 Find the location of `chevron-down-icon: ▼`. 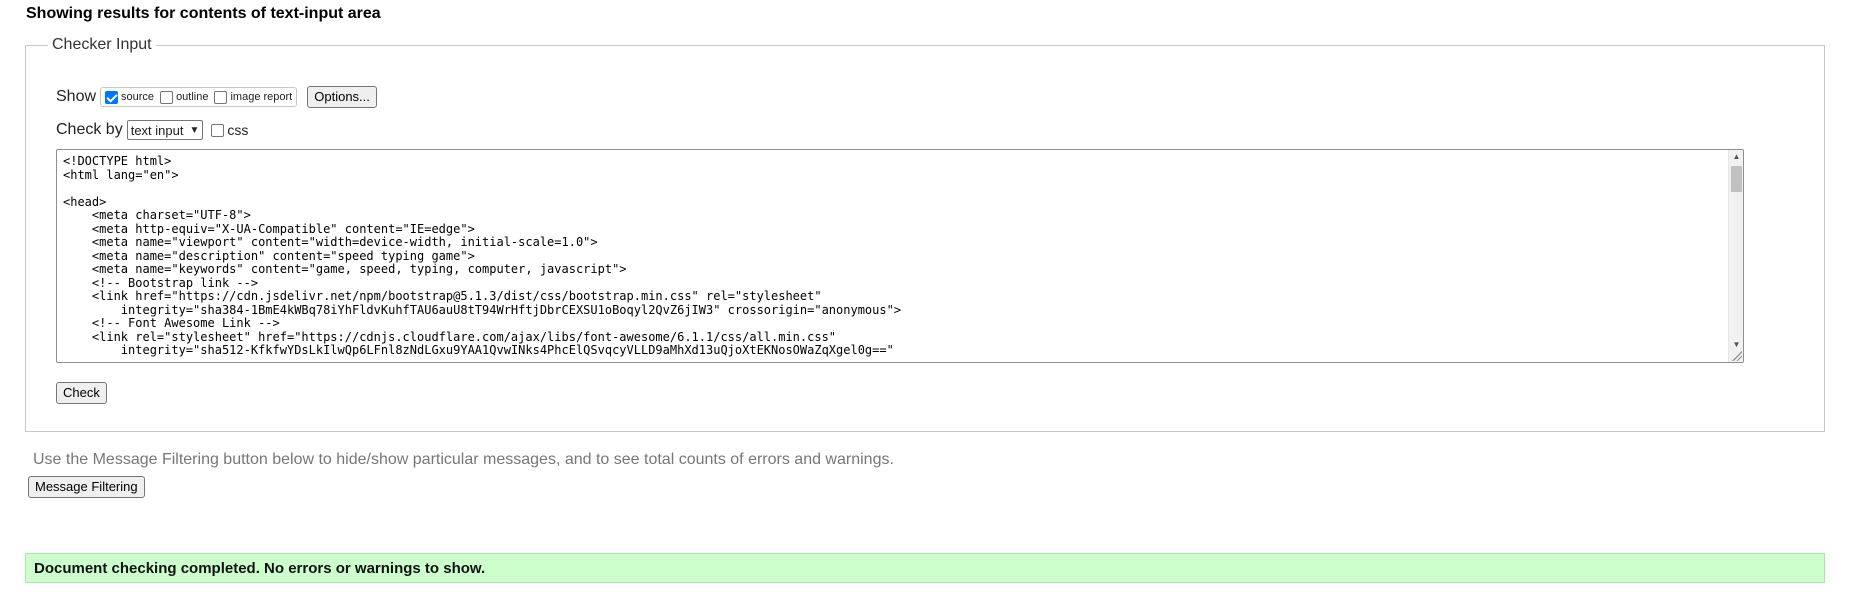

chevron-down-icon: ▼ is located at coordinates (194, 130).